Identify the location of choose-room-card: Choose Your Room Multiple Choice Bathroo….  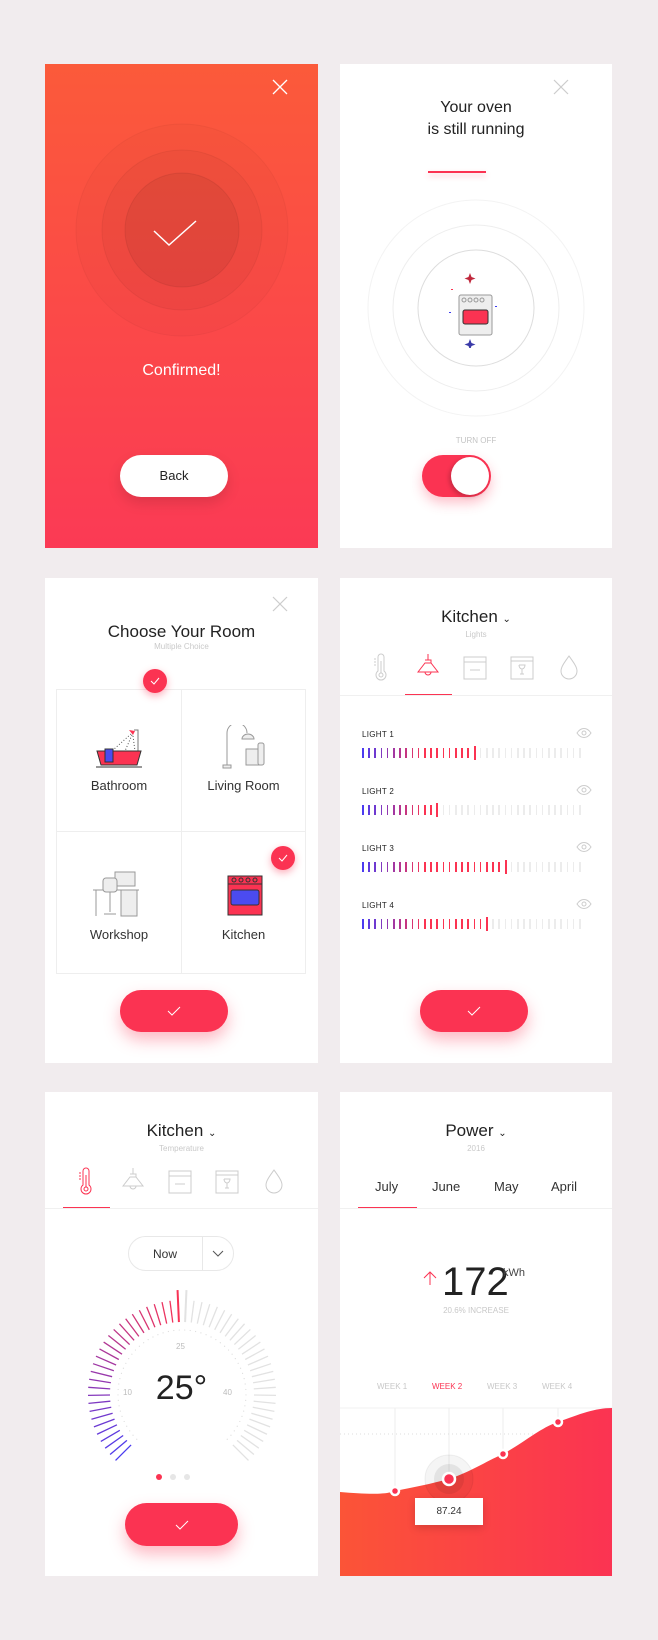
(181, 820).